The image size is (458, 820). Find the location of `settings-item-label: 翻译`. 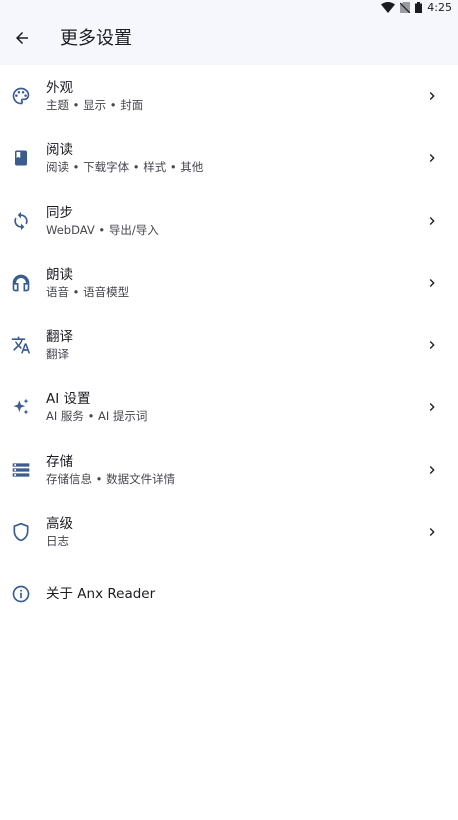

settings-item-label: 翻译 is located at coordinates (59, 337).